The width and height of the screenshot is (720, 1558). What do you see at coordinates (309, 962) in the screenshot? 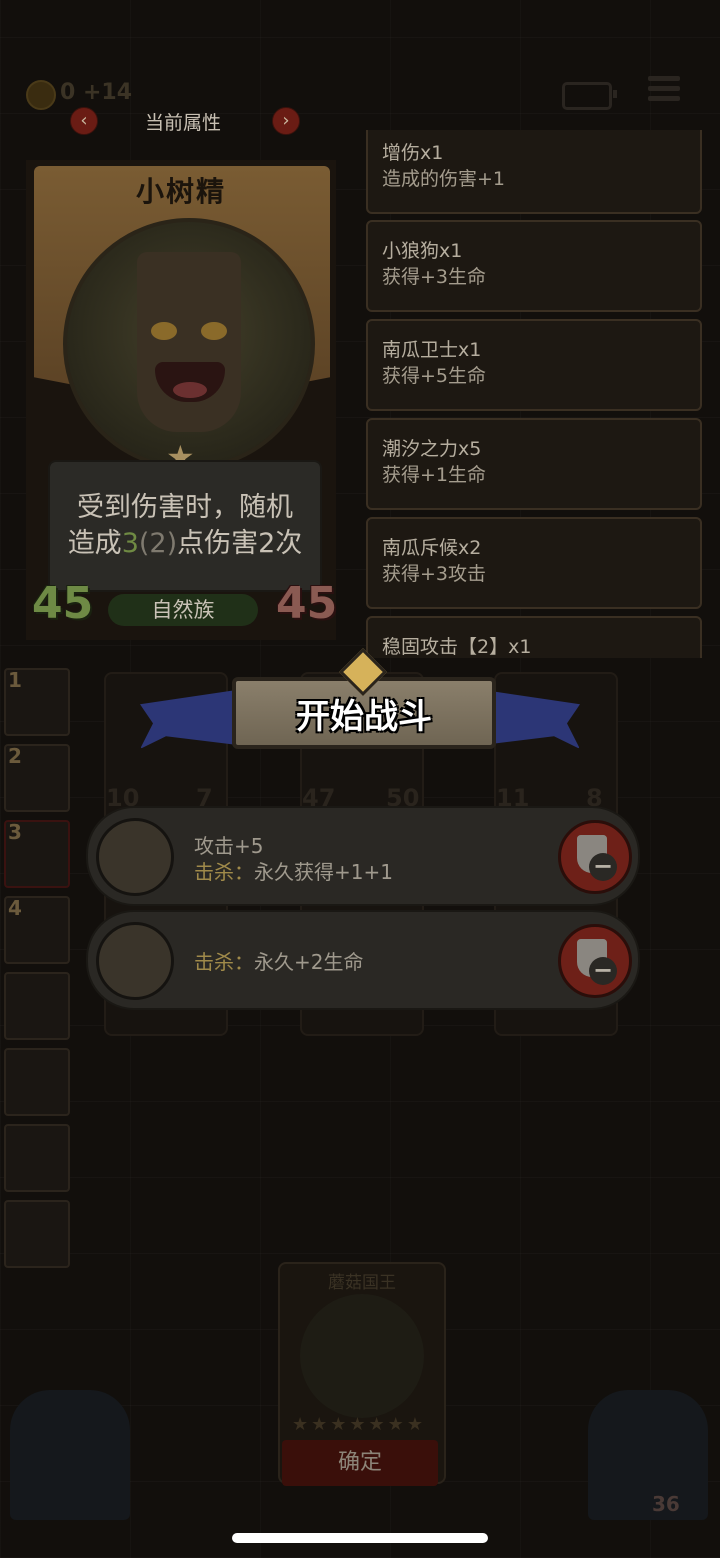
I see `kill-value: 永久+2生命` at bounding box center [309, 962].